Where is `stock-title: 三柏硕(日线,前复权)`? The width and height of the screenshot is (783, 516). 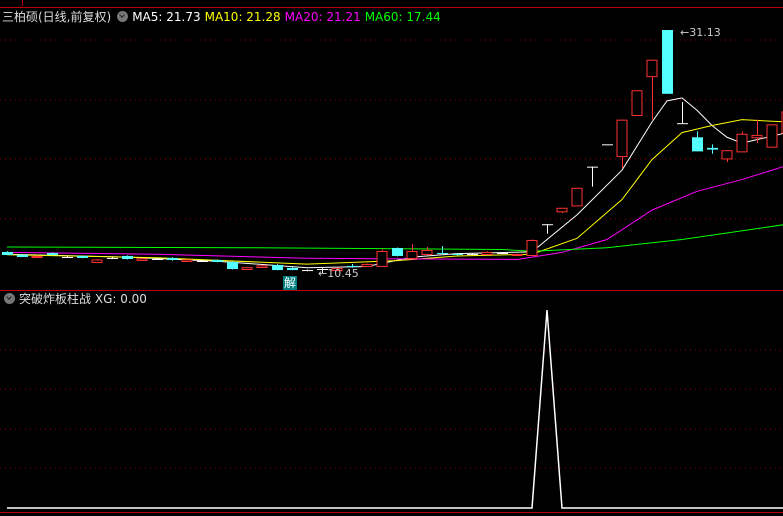
stock-title: 三柏硕(日线,前复权) is located at coordinates (57, 17).